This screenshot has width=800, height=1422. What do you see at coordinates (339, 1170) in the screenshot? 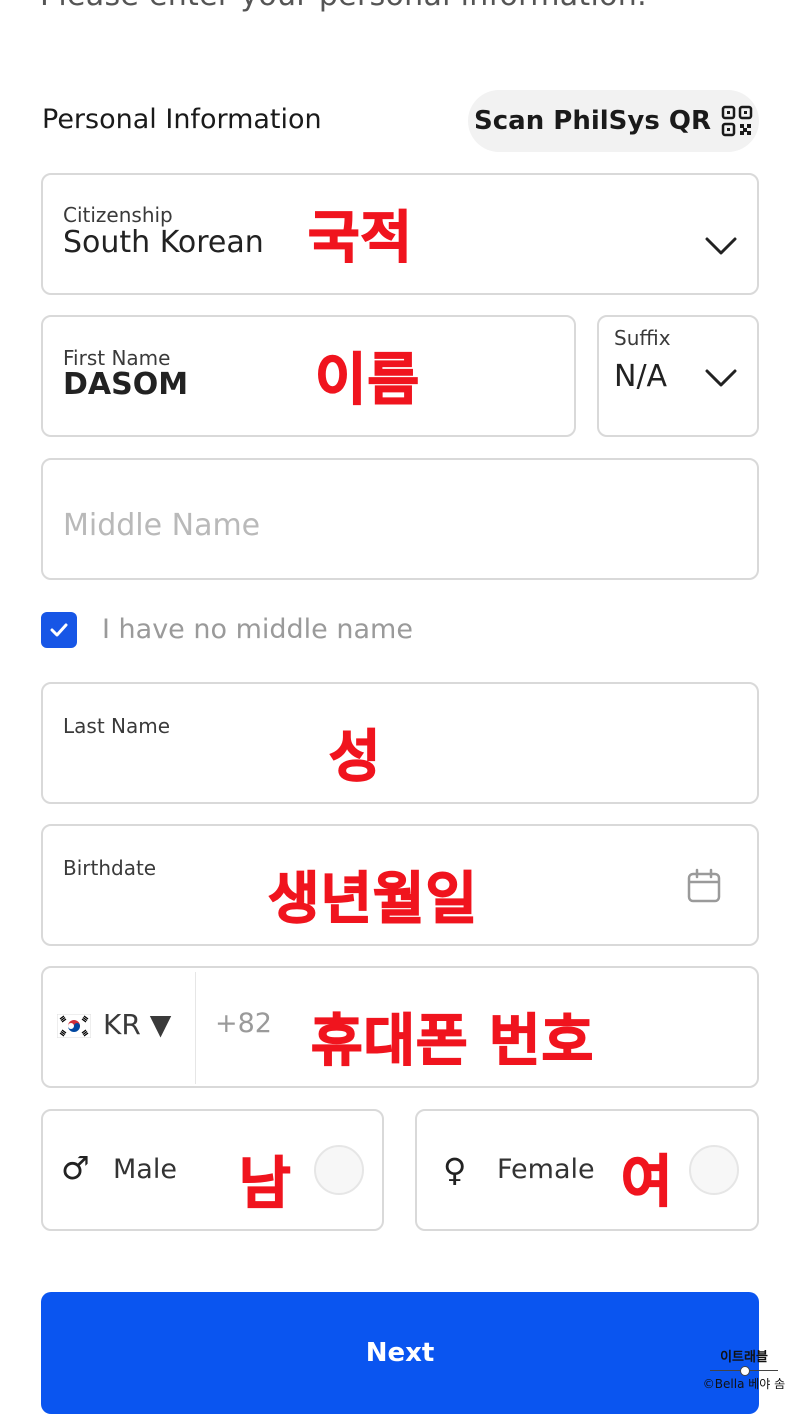
I see `male-radio` at bounding box center [339, 1170].